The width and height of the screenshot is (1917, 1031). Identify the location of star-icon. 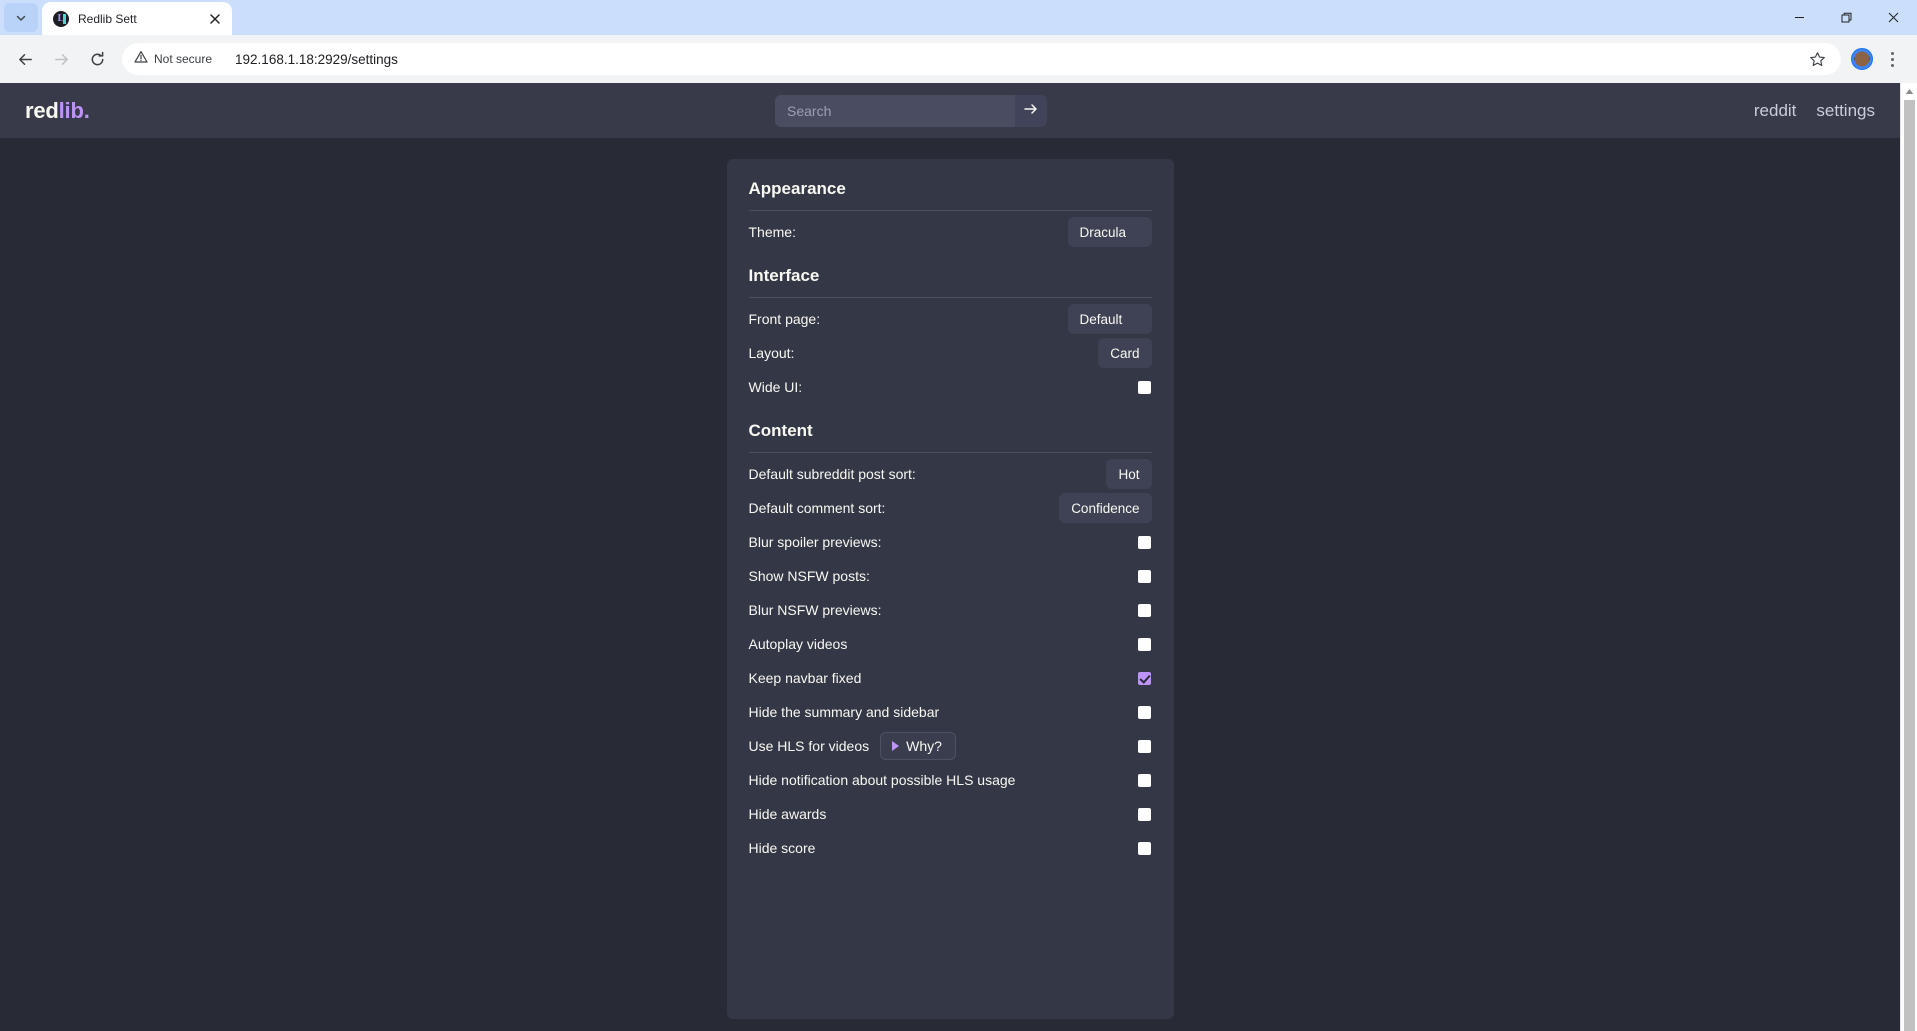
(1817, 59).